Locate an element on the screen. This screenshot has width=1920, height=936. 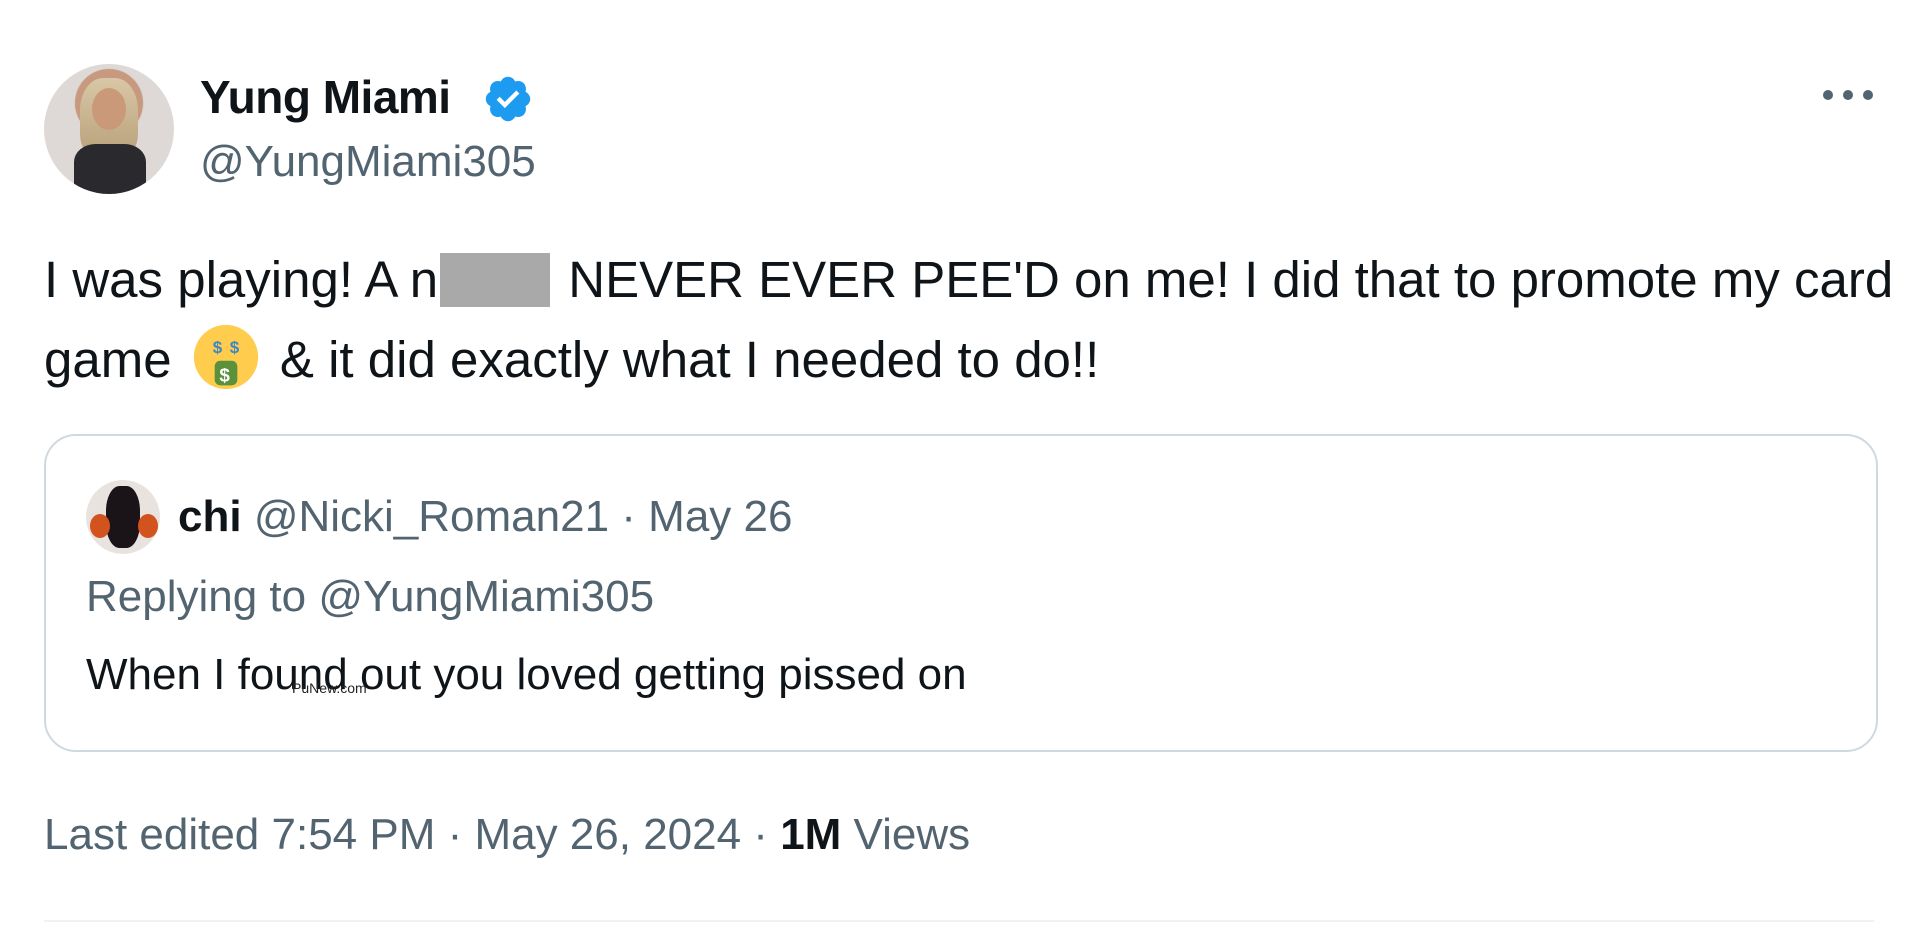
tweet-text-part-1: I was playing! A n is located at coordinates (241, 279).